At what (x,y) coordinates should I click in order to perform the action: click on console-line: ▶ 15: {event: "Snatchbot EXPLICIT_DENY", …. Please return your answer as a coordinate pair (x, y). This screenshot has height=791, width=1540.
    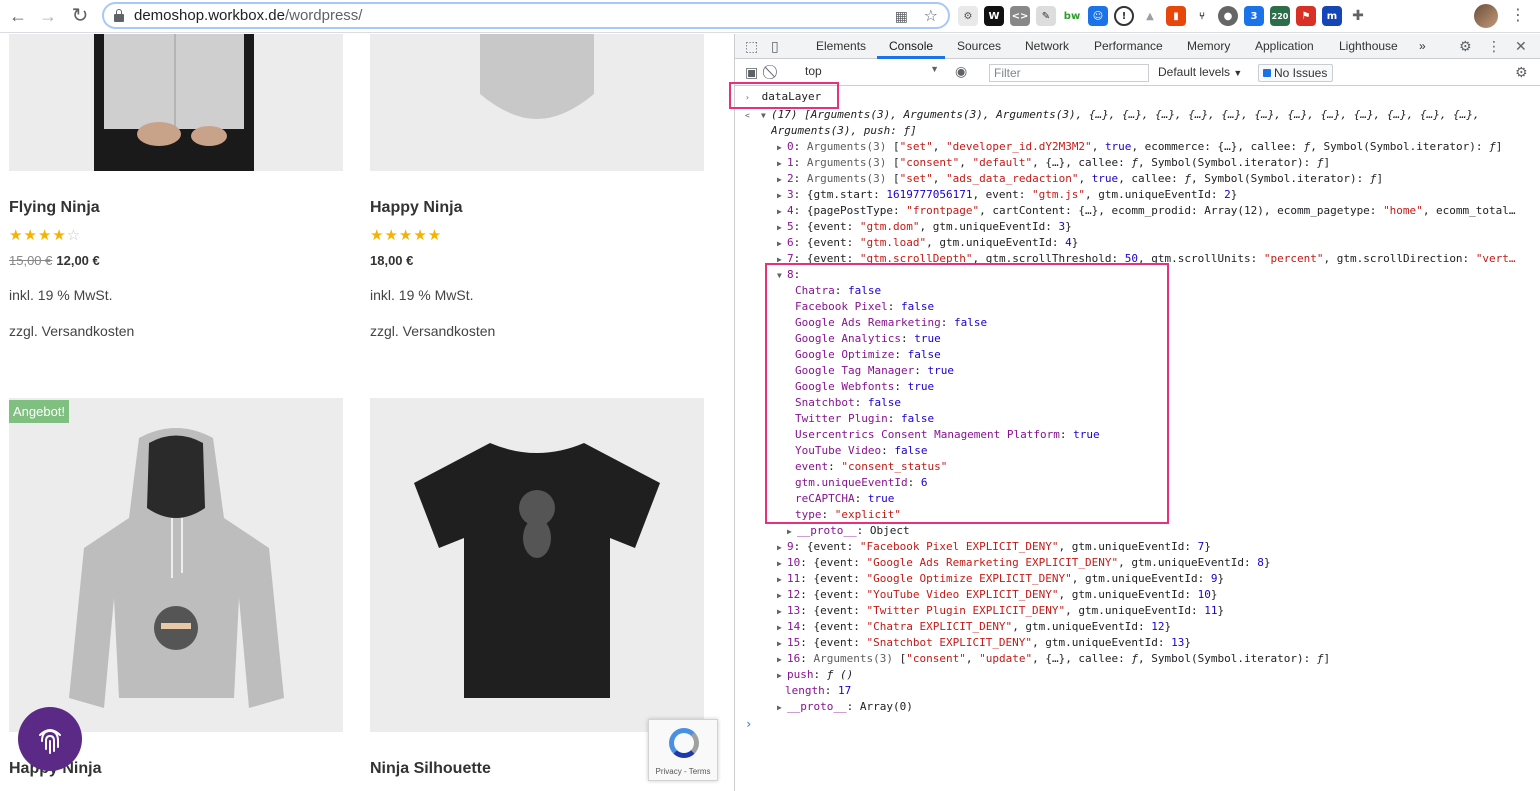
    Looking at the image, I should click on (1158, 643).